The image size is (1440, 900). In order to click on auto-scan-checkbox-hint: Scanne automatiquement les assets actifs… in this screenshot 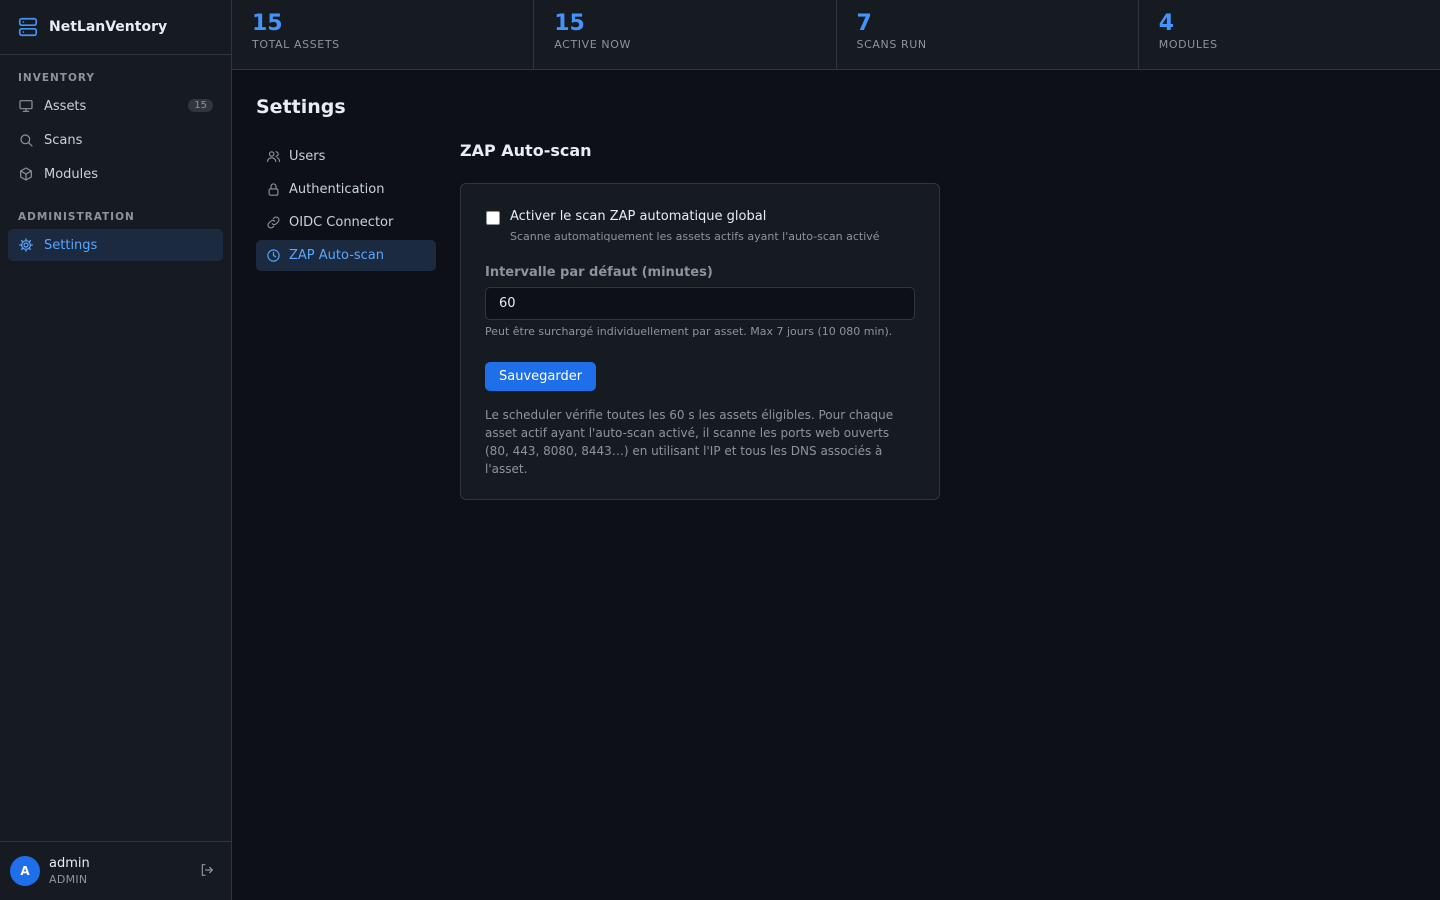, I will do `click(695, 236)`.